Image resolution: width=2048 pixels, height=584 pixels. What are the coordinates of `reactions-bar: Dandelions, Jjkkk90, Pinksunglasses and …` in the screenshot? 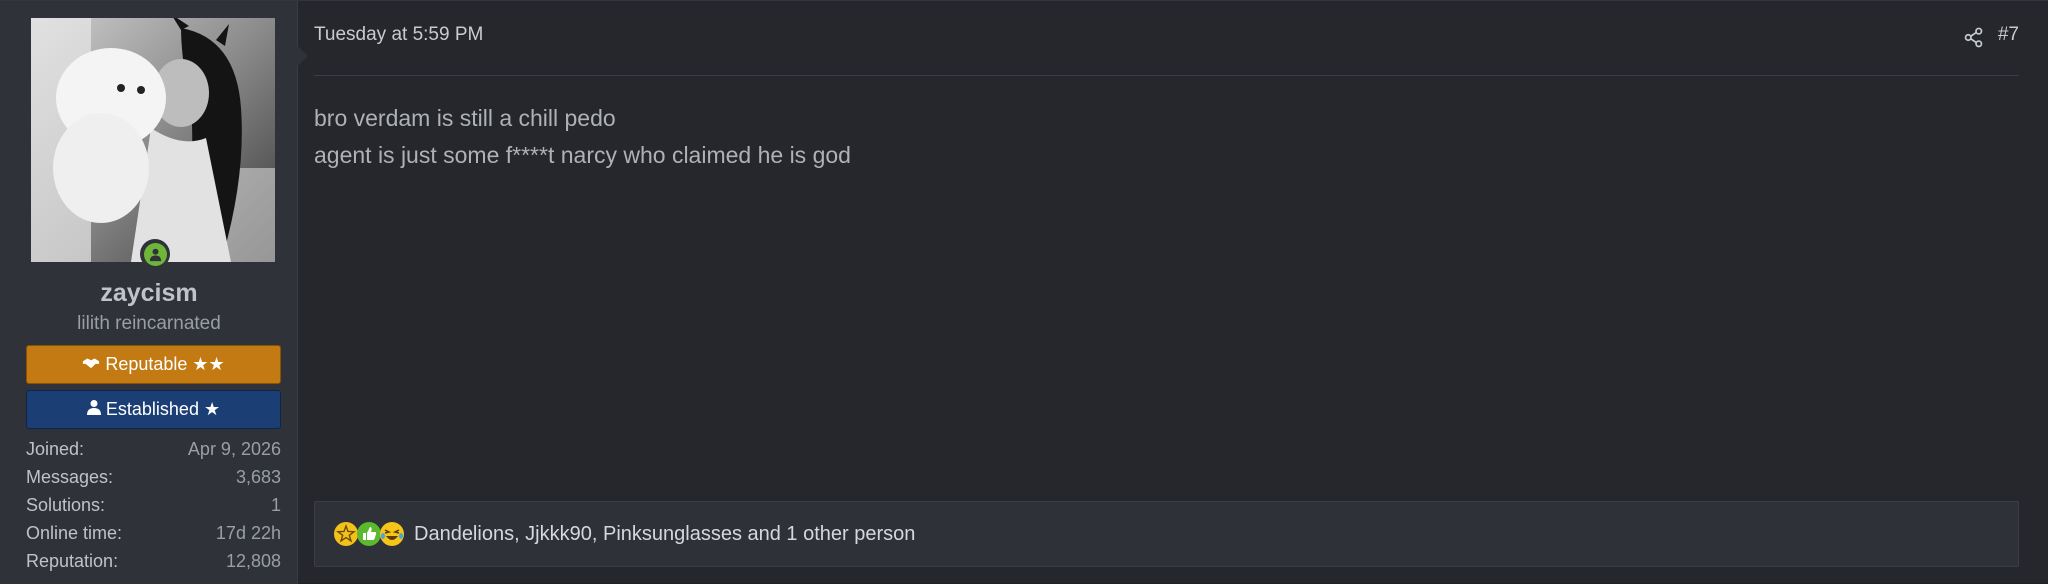 It's located at (1166, 534).